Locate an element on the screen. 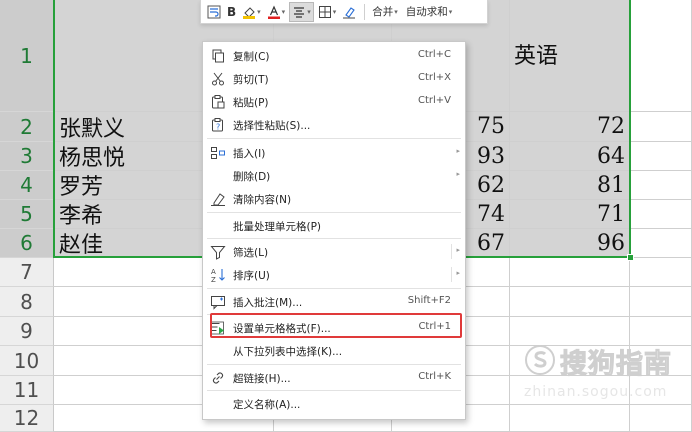 The height and width of the screenshot is (432, 692). clear-format-button is located at coordinates (349, 12).